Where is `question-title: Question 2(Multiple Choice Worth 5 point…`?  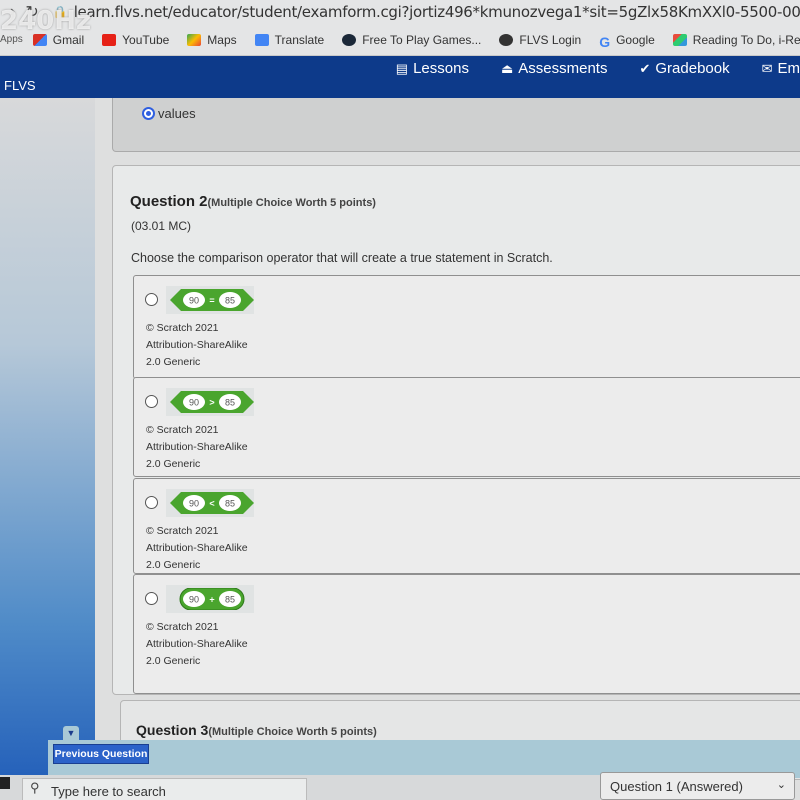
question-title: Question 2(Multiple Choice Worth 5 point… is located at coordinates (253, 201).